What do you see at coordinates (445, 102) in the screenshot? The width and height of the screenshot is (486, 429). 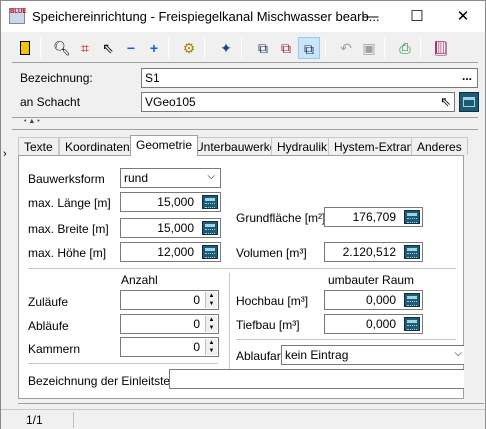 I see `pointer-pick-icon: ⇖` at bounding box center [445, 102].